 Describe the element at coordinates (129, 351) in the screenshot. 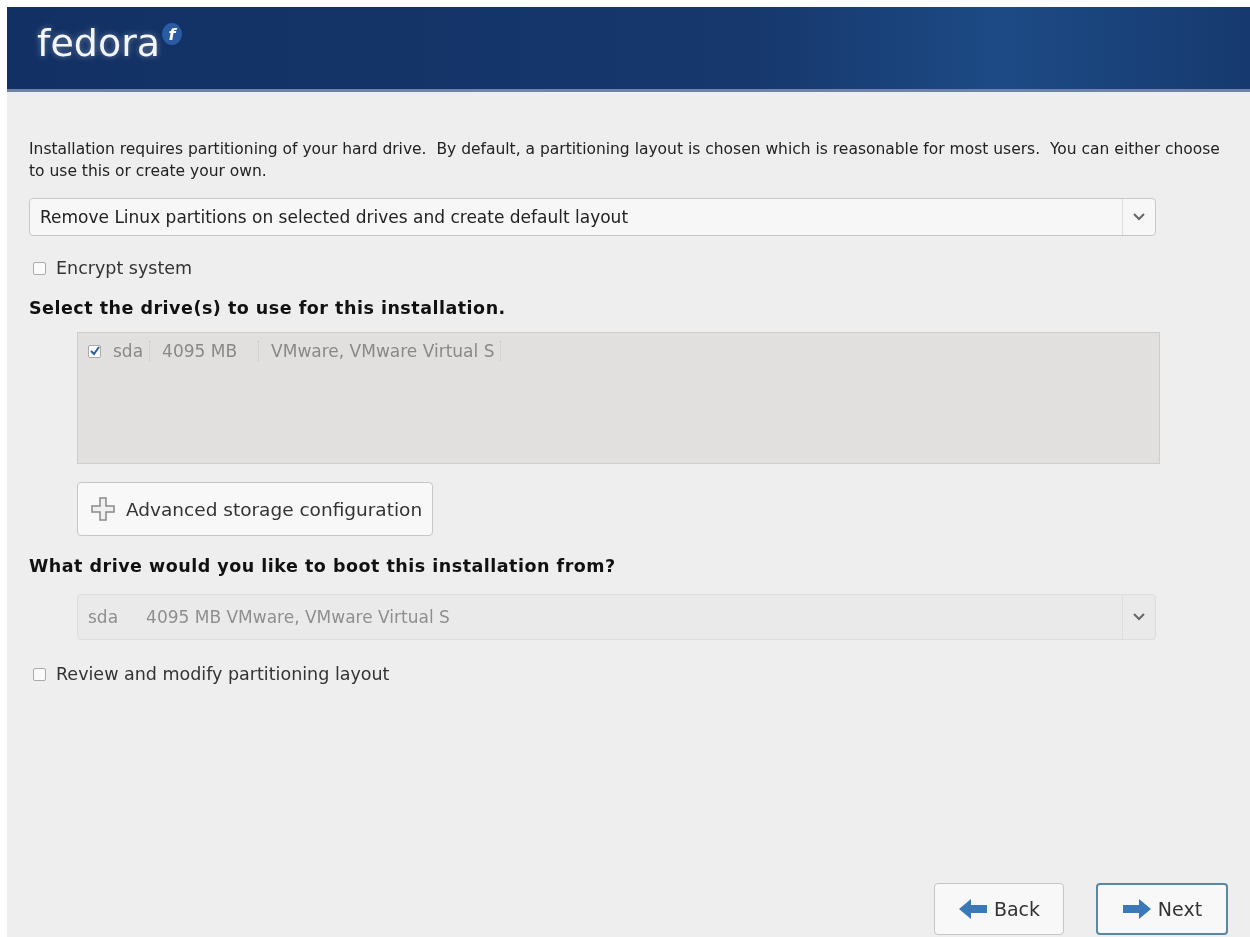

I see `table-cell: sda` at that location.